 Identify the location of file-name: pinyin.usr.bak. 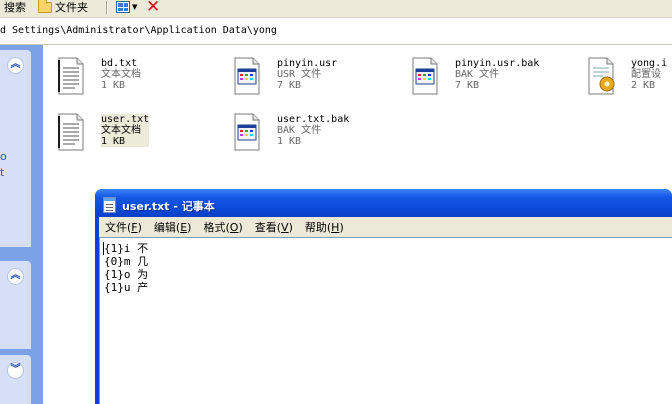
(497, 63).